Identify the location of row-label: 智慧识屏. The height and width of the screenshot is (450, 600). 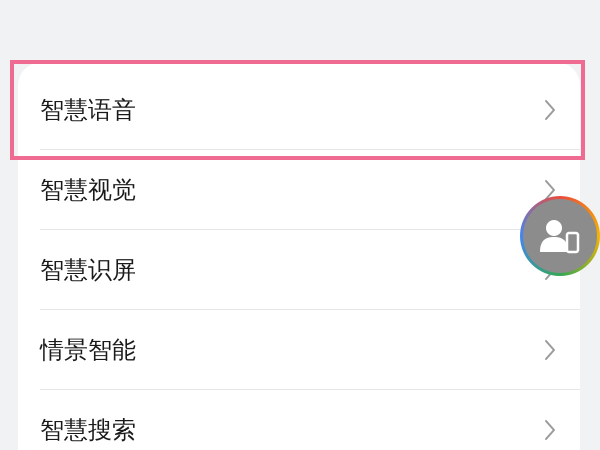
(88, 270).